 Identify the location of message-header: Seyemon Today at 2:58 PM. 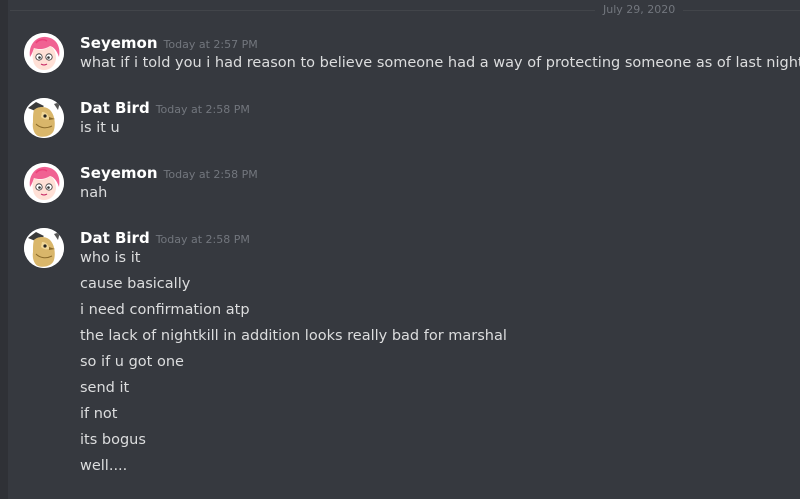
(169, 172).